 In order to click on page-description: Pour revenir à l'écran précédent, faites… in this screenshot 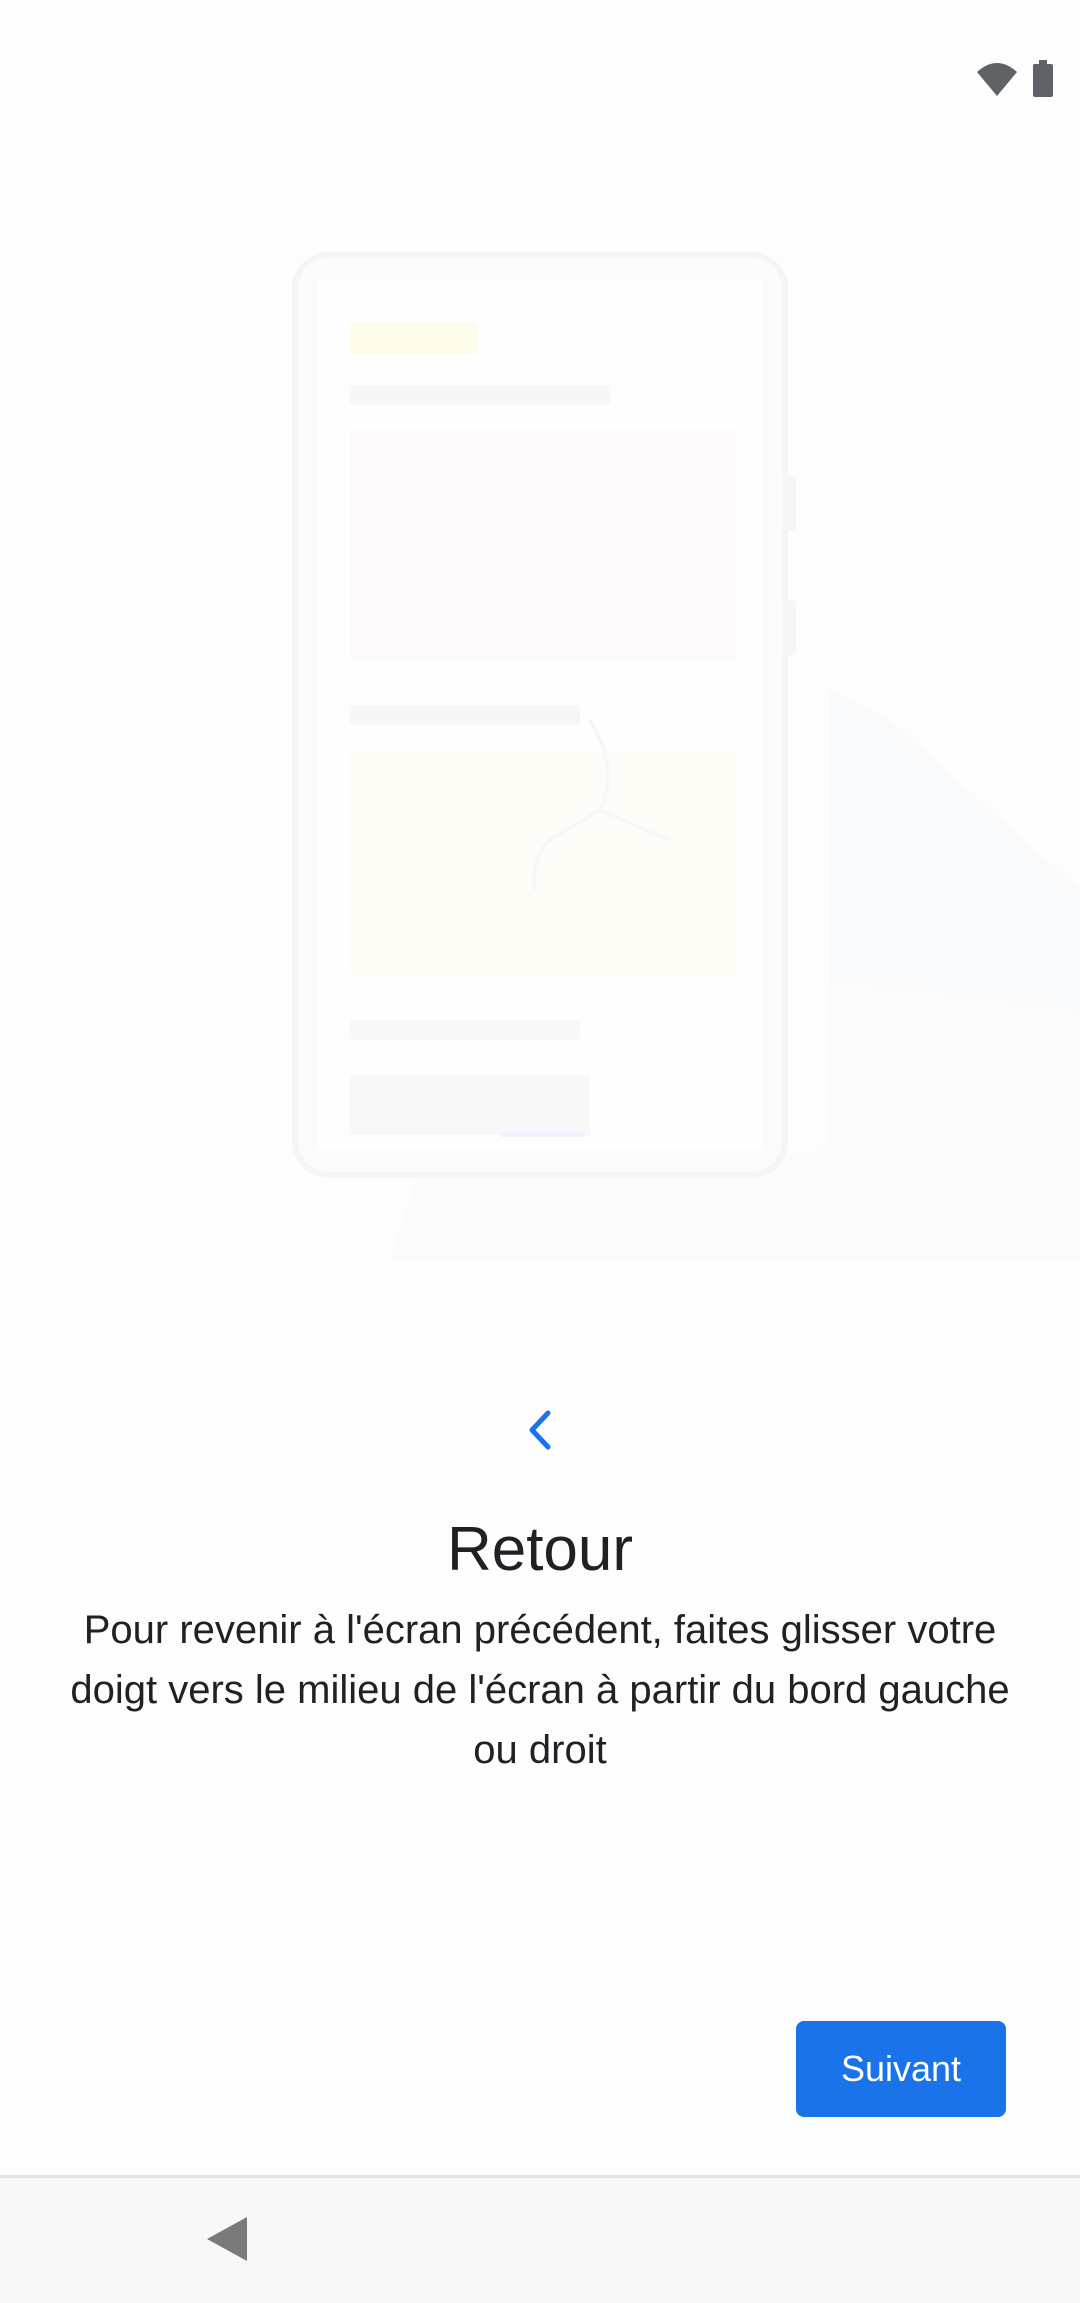, I will do `click(540, 1690)`.